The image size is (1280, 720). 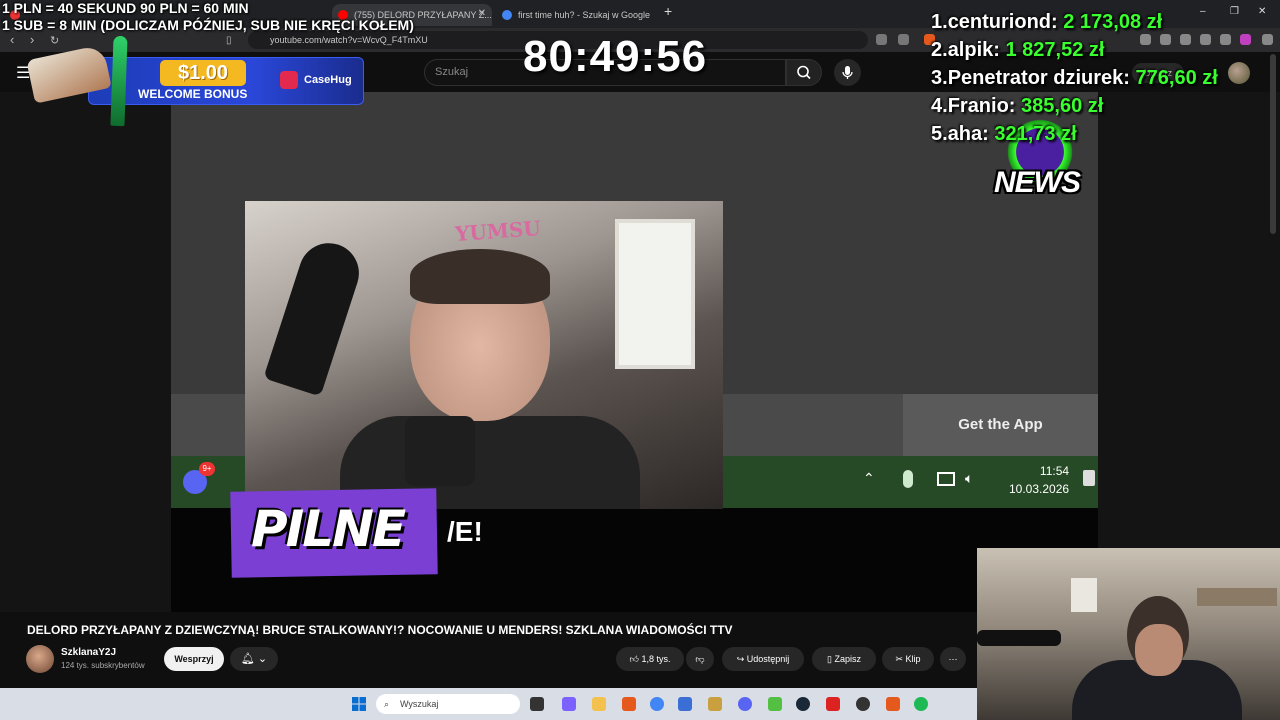 I want to click on channel-name: SzklanaY2J, so click(x=88, y=652).